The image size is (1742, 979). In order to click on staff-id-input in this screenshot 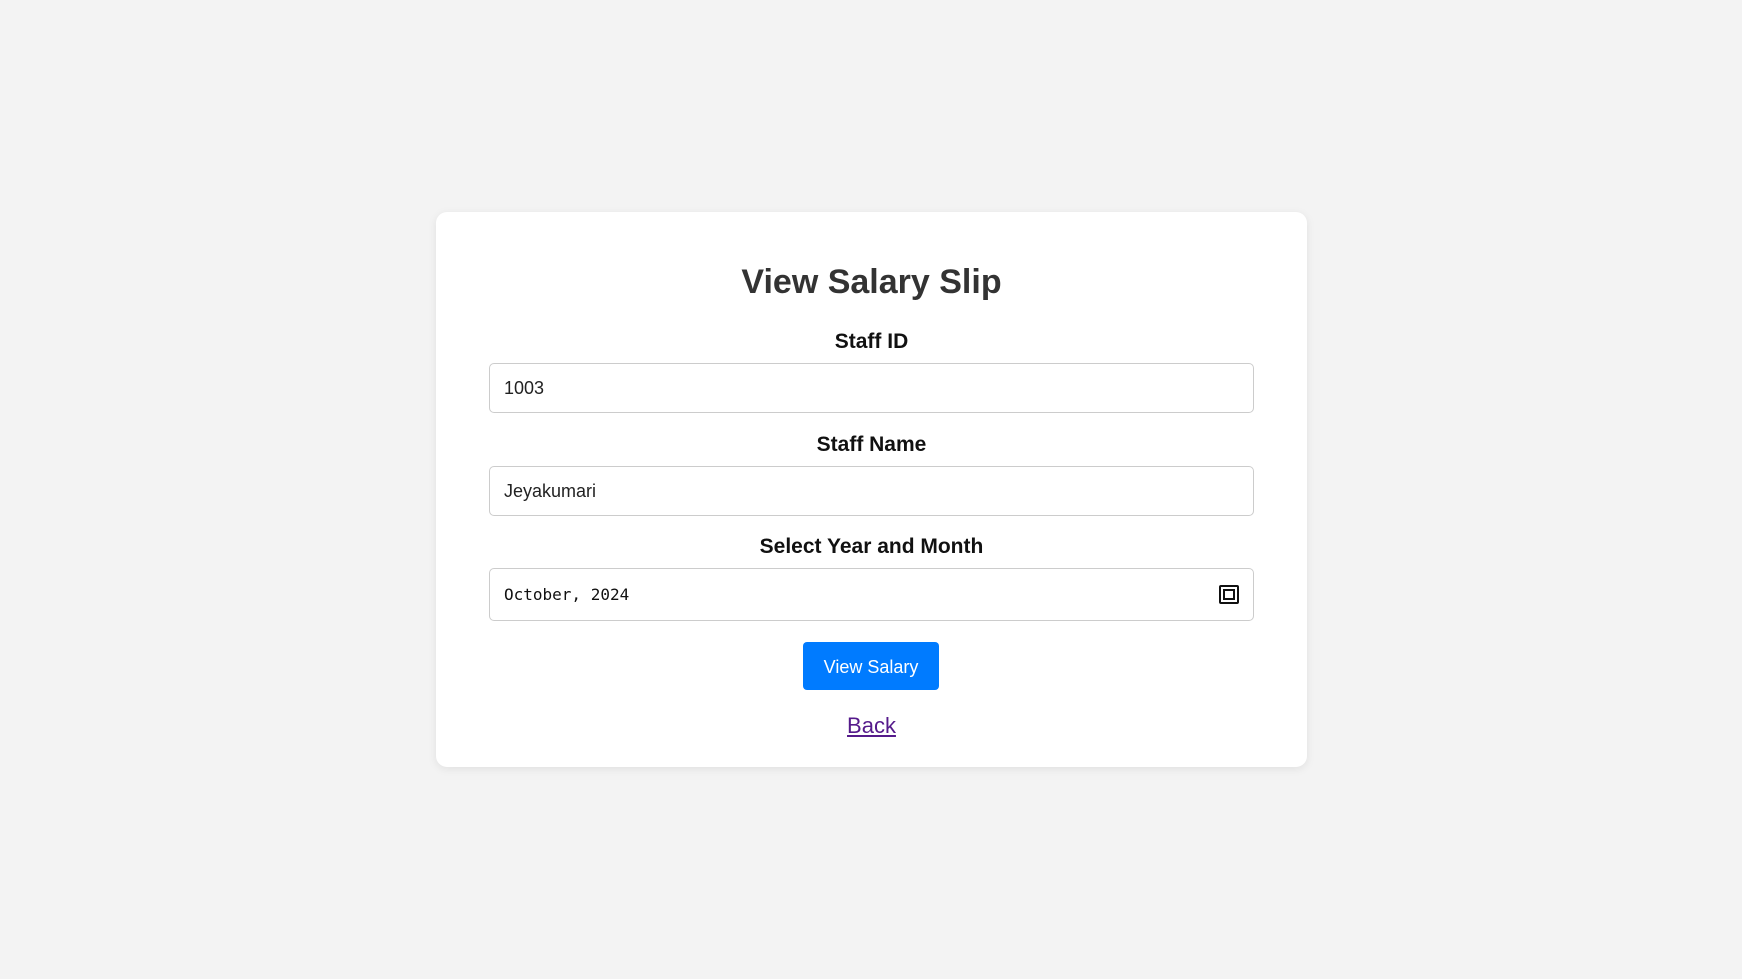, I will do `click(871, 388)`.